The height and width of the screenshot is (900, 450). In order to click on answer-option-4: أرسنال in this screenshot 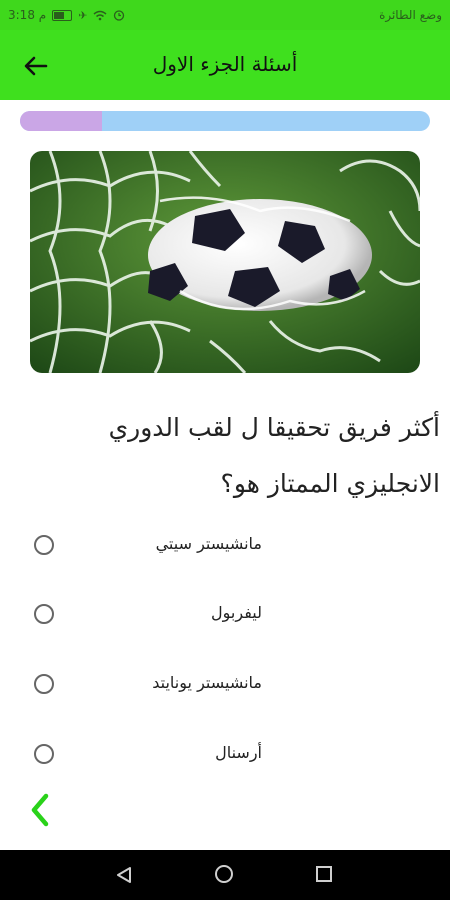, I will do `click(152, 754)`.